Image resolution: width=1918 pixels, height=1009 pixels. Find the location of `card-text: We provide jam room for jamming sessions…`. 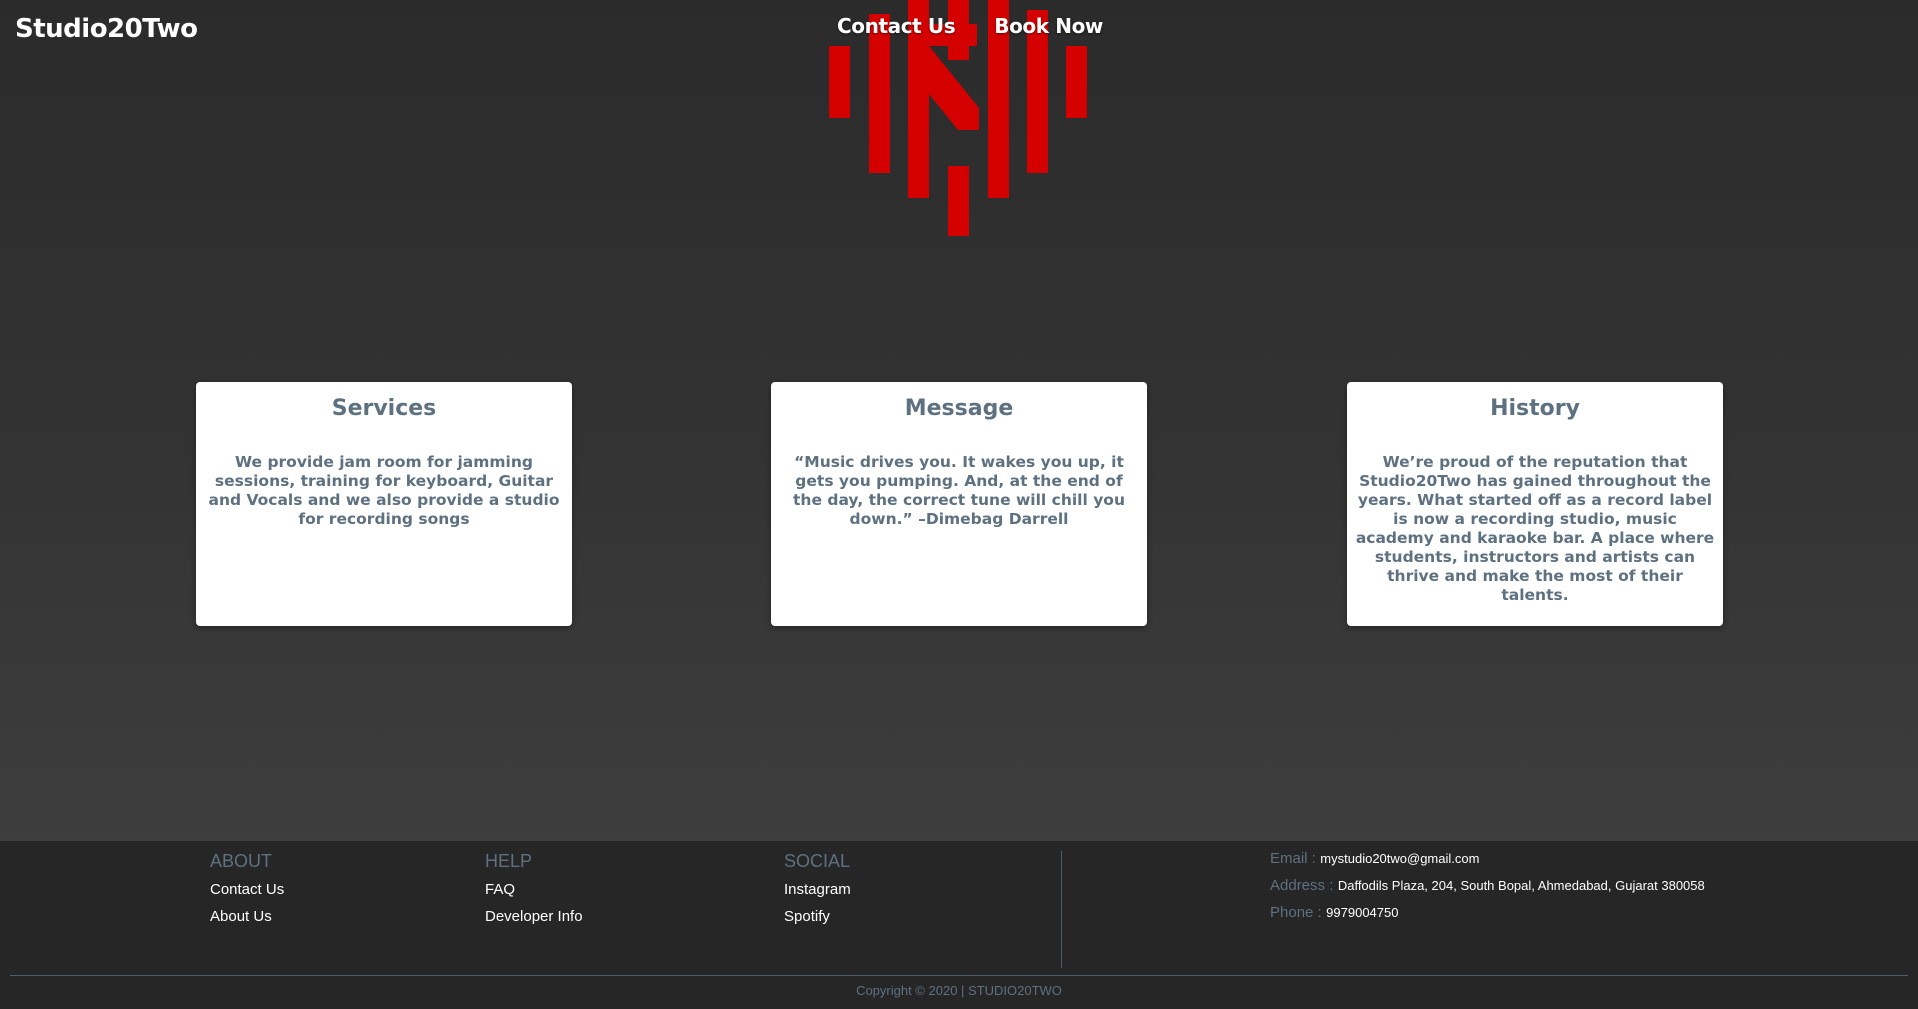

card-text: We provide jam room for jamming sessions… is located at coordinates (384, 490).